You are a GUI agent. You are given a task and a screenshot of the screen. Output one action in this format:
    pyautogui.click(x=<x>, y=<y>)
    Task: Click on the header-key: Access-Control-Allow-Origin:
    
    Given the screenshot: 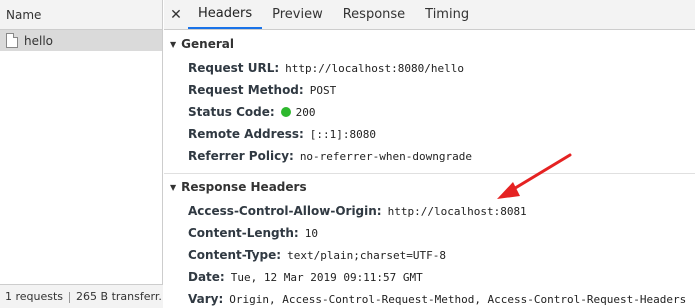 What is the action you would take?
    pyautogui.click(x=285, y=211)
    